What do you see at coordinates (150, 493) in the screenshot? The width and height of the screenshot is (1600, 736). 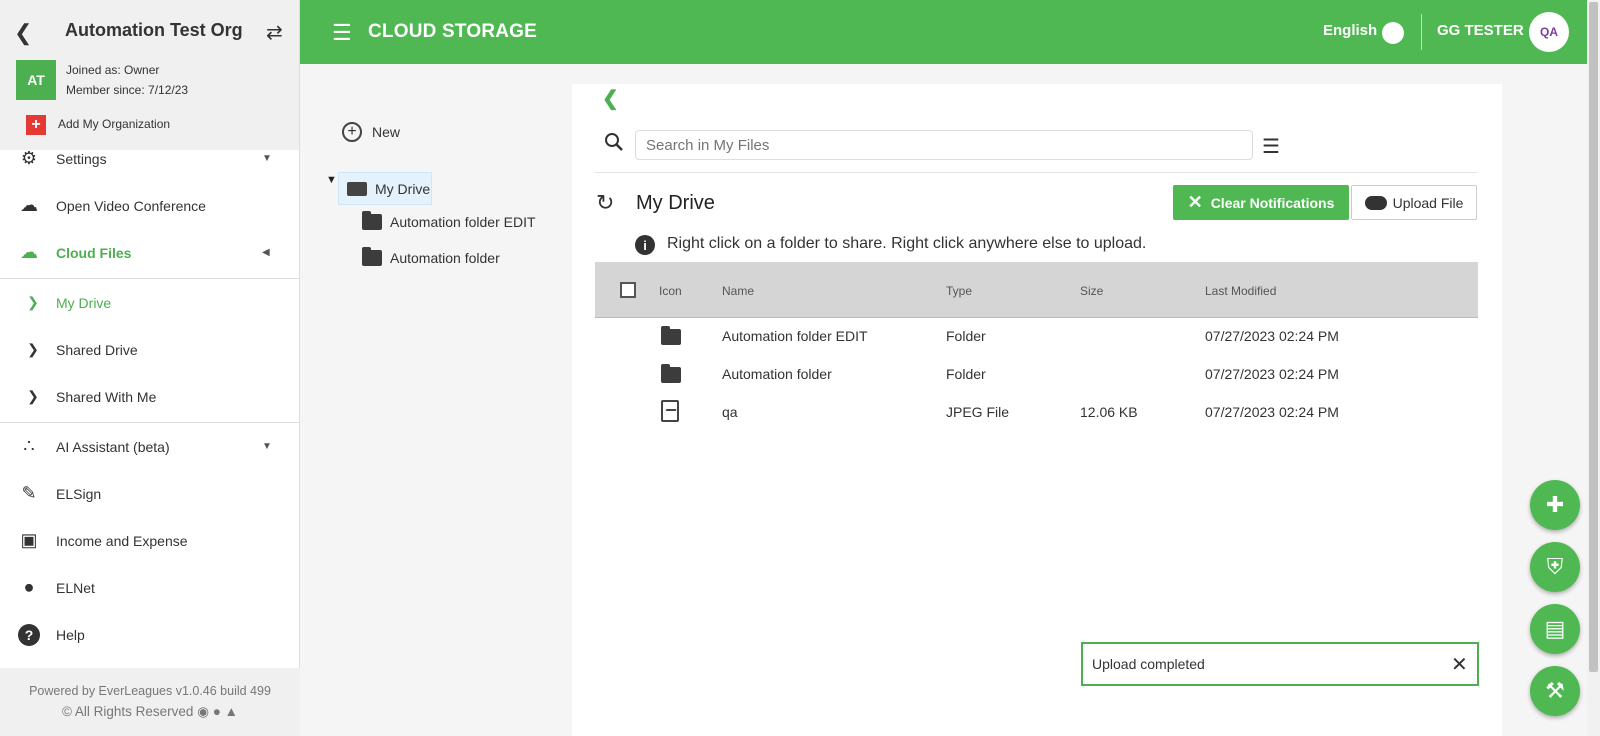 I see `sidebar-item-elsign: ✎ ELSign` at bounding box center [150, 493].